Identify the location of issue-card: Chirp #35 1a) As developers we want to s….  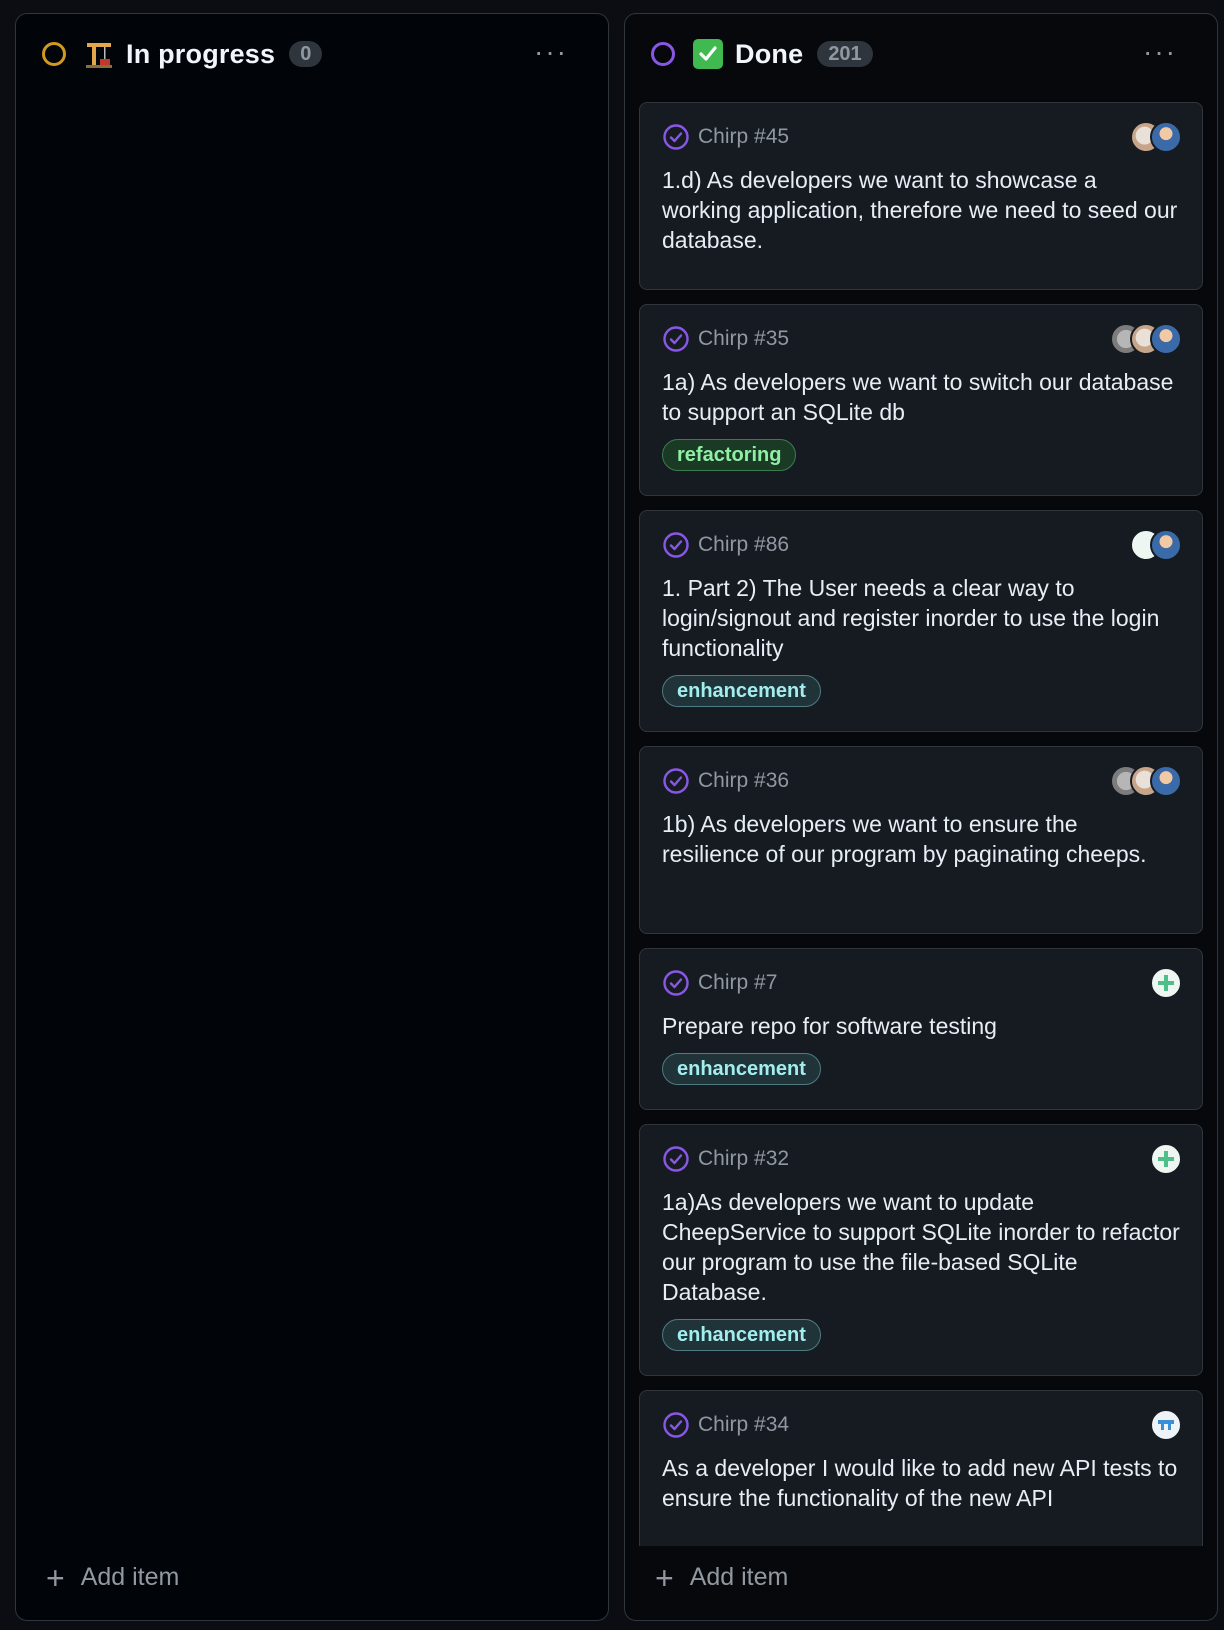
(921, 400).